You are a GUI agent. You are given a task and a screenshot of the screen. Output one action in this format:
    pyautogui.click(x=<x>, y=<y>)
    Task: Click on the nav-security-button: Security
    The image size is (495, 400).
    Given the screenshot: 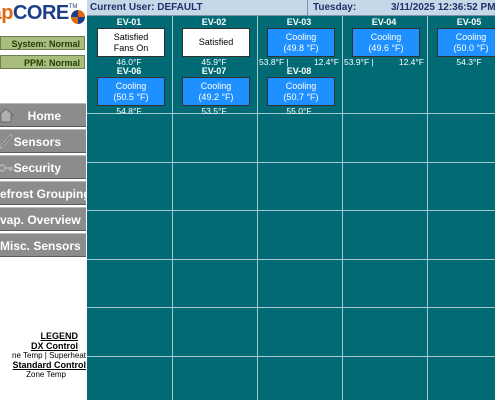 What is the action you would take?
    pyautogui.click(x=43, y=167)
    